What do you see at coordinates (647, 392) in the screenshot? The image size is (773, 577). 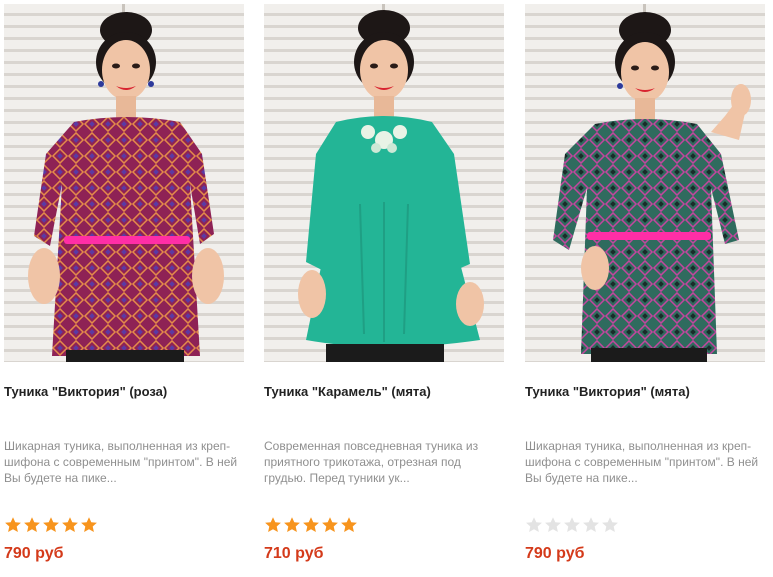 I see `product-title: Туника "Виктория" (мята)` at bounding box center [647, 392].